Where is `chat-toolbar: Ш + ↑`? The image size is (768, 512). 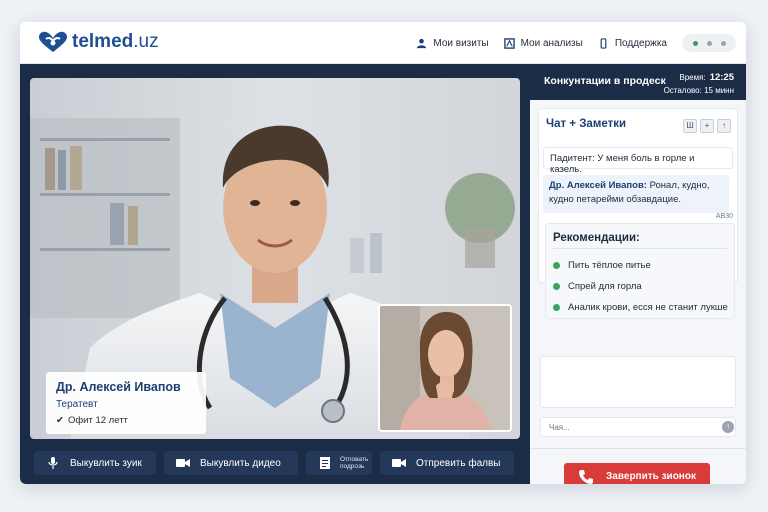
chat-toolbar: Ш + ↑ is located at coordinates (707, 126).